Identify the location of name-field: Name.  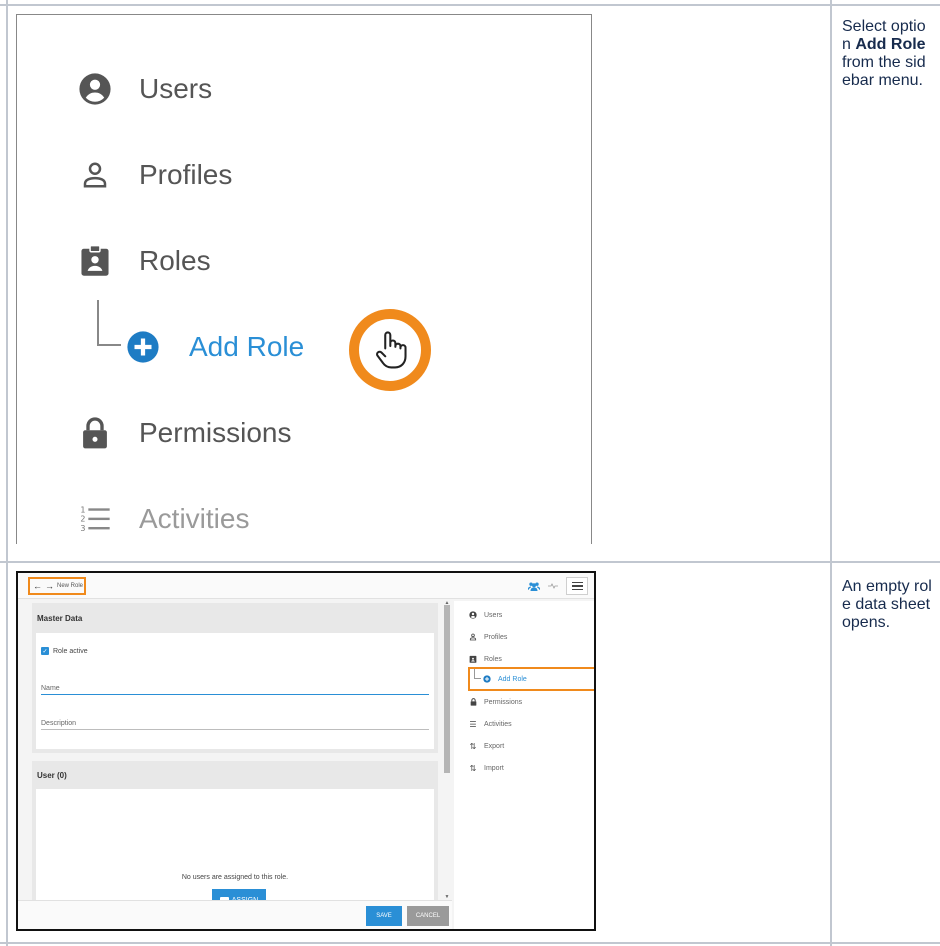
(235, 690).